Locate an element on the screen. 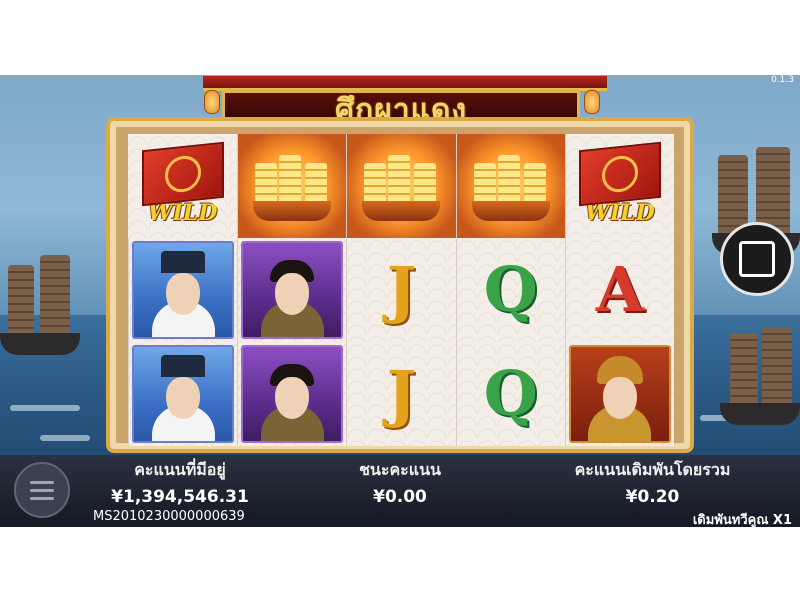 The height and width of the screenshot is (600, 800). stop-button is located at coordinates (757, 259).